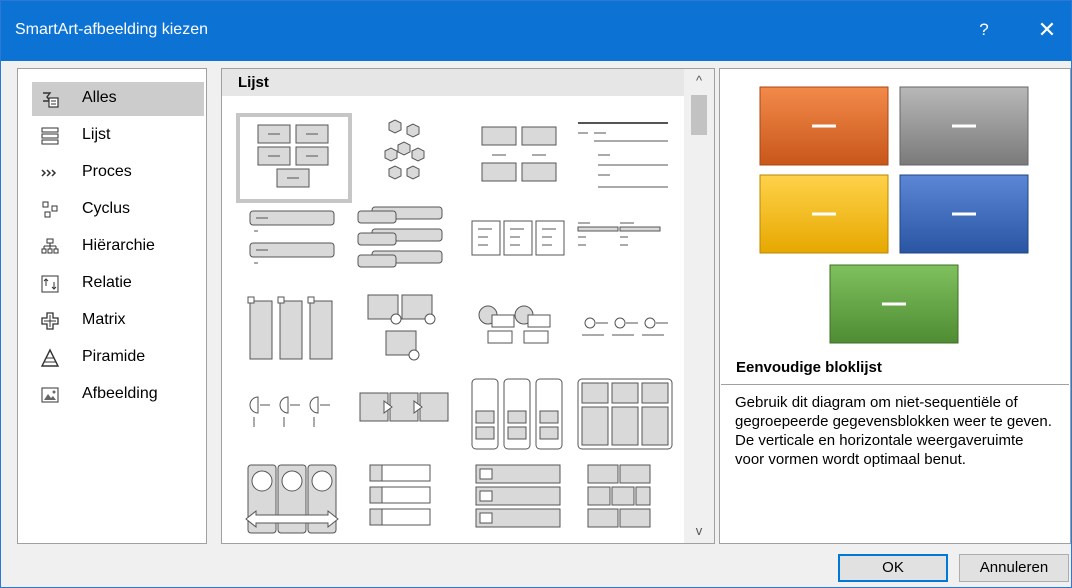 The width and height of the screenshot is (1072, 588). I want to click on category-matrix: Matrix, so click(118, 321).